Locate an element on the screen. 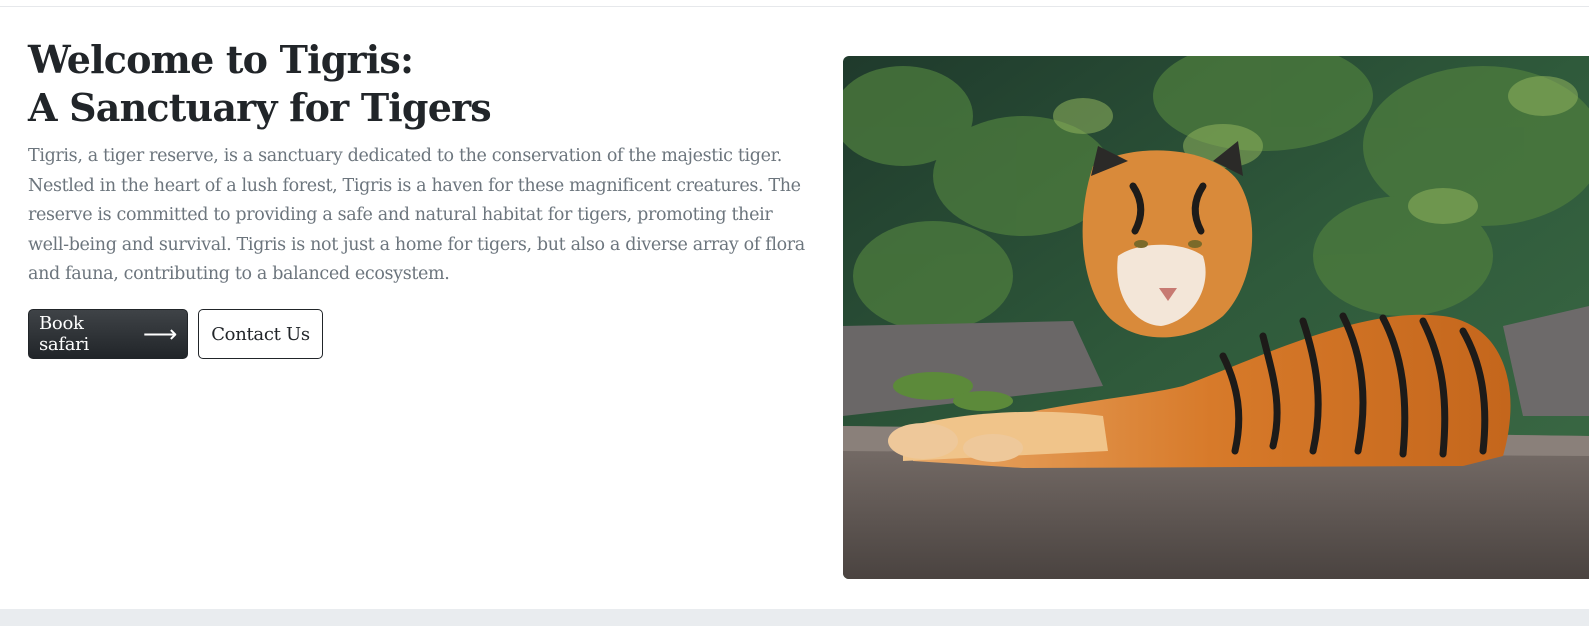 This screenshot has width=1589, height=626. footer-band is located at coordinates (794, 617).